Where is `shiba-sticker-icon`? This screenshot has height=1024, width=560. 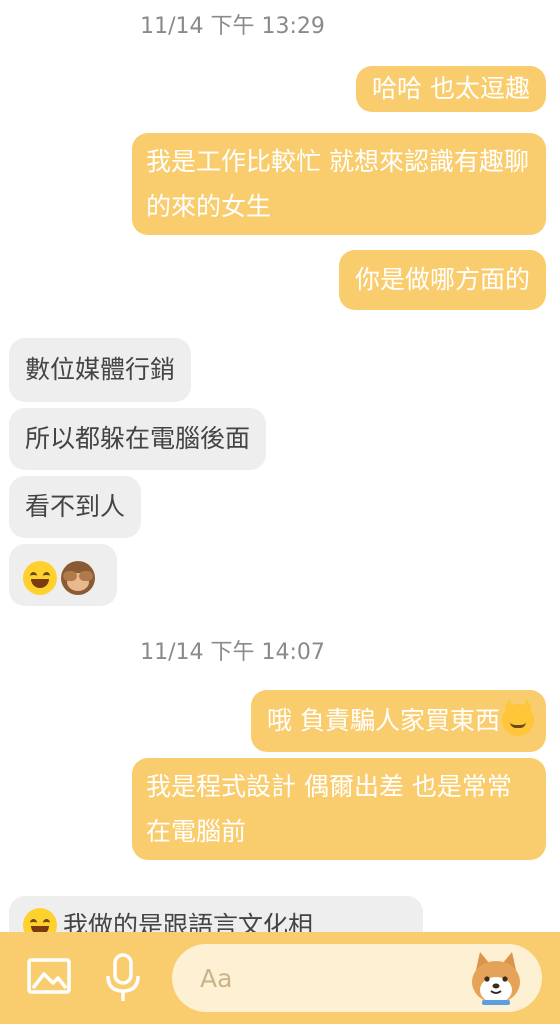 shiba-sticker-icon is located at coordinates (496, 978).